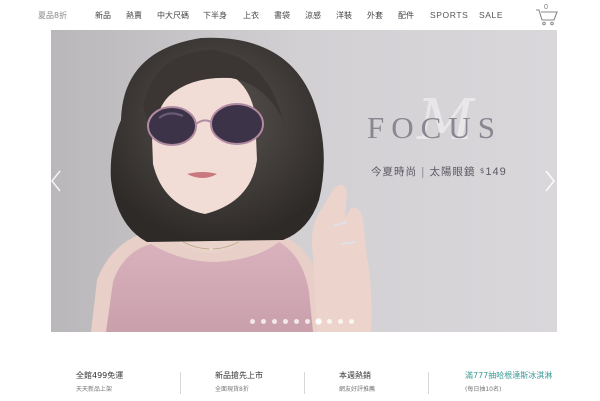  Describe the element at coordinates (239, 375) in the screenshot. I see `promo-title: 新品搶先上市` at that location.